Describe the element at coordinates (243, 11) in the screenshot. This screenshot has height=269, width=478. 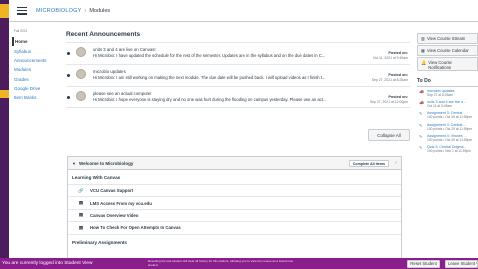
I see `top-bar: MICROBIOLOGY › Modules` at that location.